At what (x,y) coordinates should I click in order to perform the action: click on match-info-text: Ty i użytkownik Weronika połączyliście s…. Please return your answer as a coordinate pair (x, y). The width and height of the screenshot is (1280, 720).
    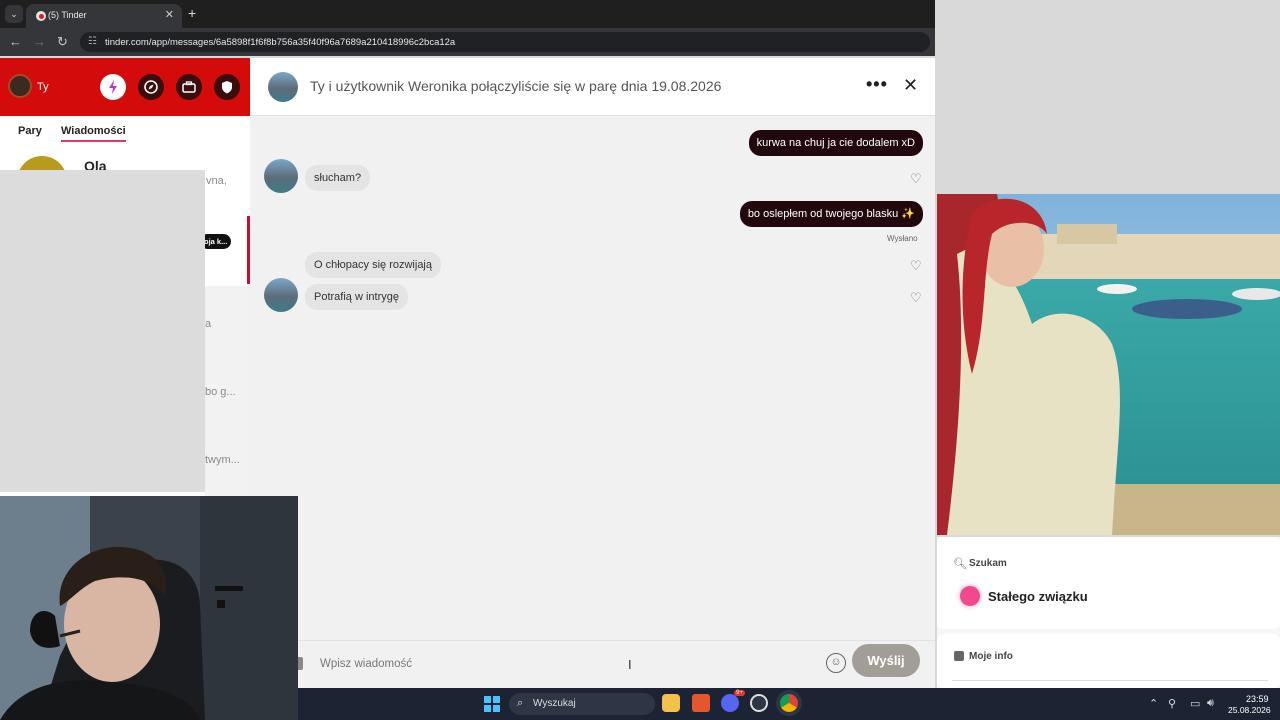
    Looking at the image, I should click on (516, 86).